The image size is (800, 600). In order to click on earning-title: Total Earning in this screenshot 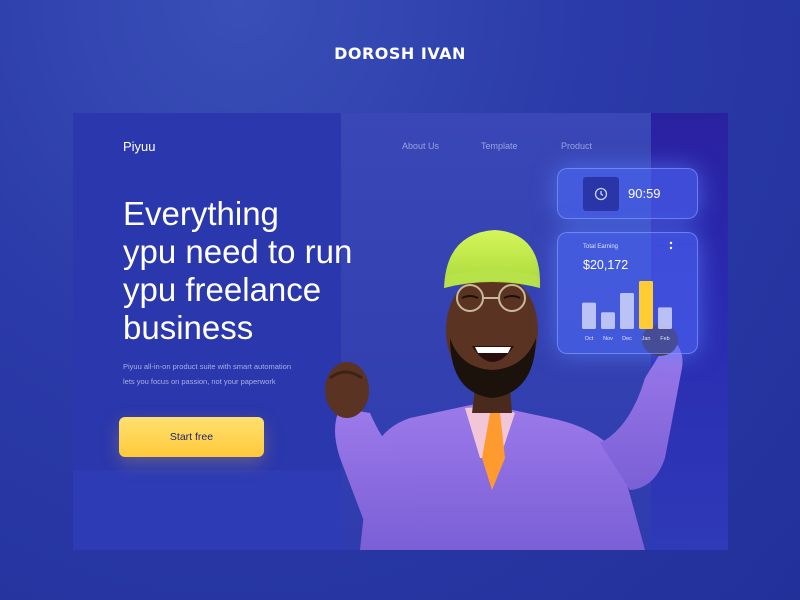, I will do `click(601, 247)`.